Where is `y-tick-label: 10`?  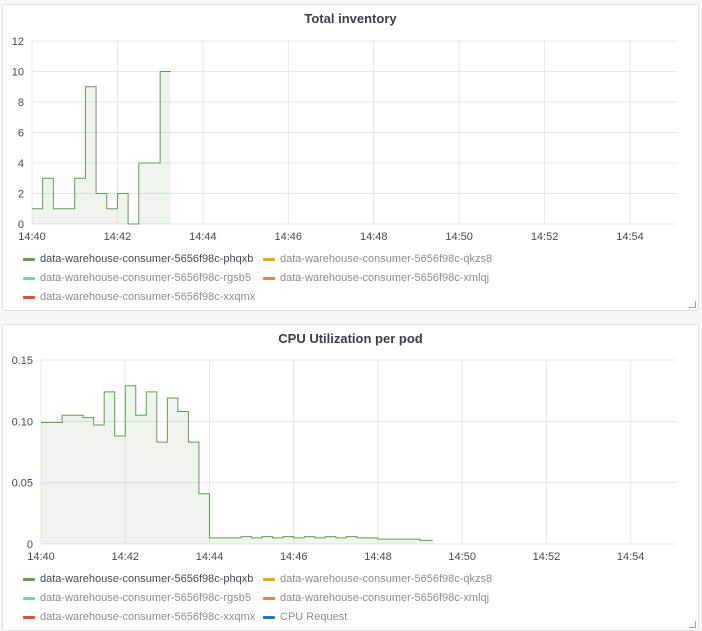
y-tick-label: 10 is located at coordinates (18, 73).